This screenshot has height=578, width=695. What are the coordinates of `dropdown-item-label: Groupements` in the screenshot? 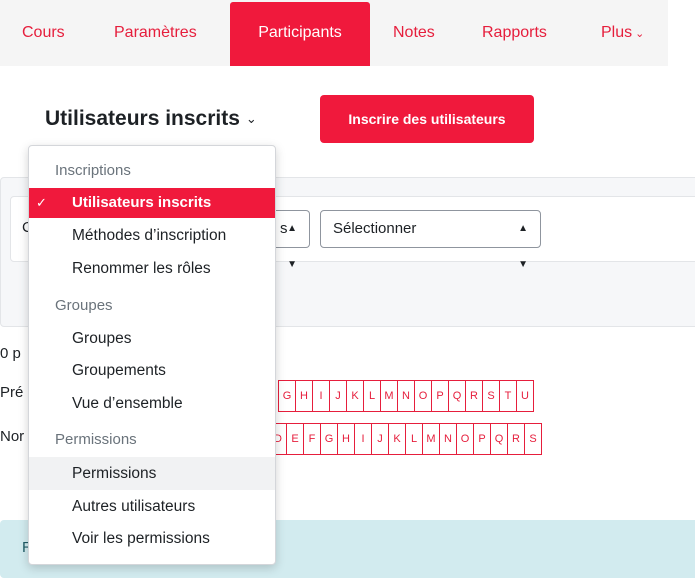 It's located at (119, 370).